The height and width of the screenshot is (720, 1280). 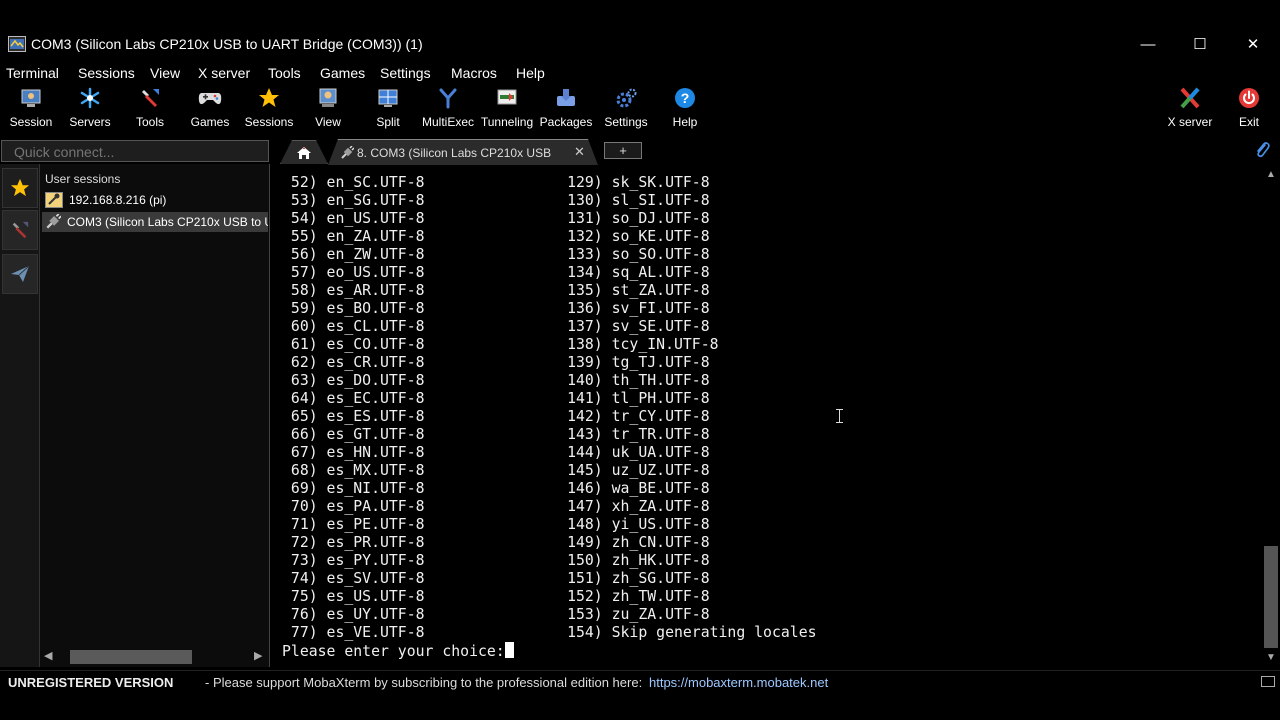 I want to click on tab-home, so click(x=304, y=152).